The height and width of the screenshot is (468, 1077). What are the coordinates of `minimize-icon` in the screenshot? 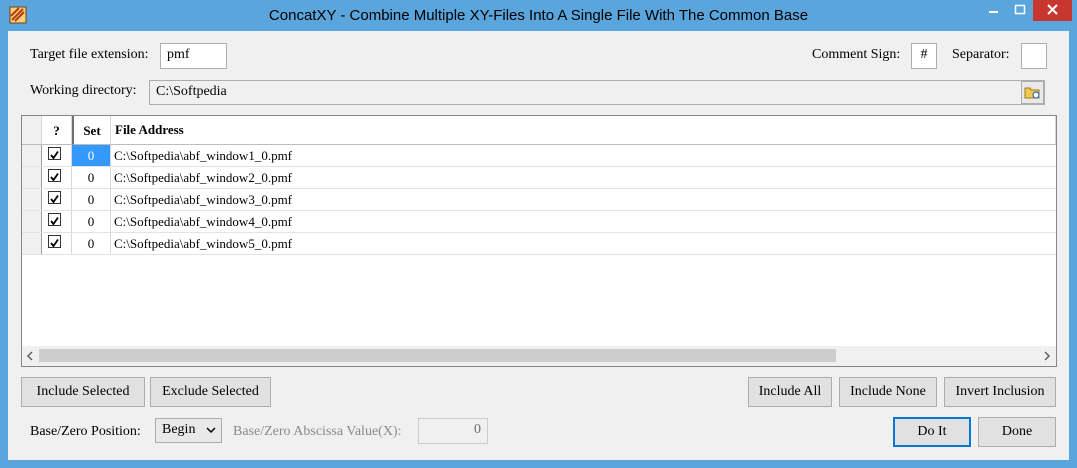 It's located at (993, 12).